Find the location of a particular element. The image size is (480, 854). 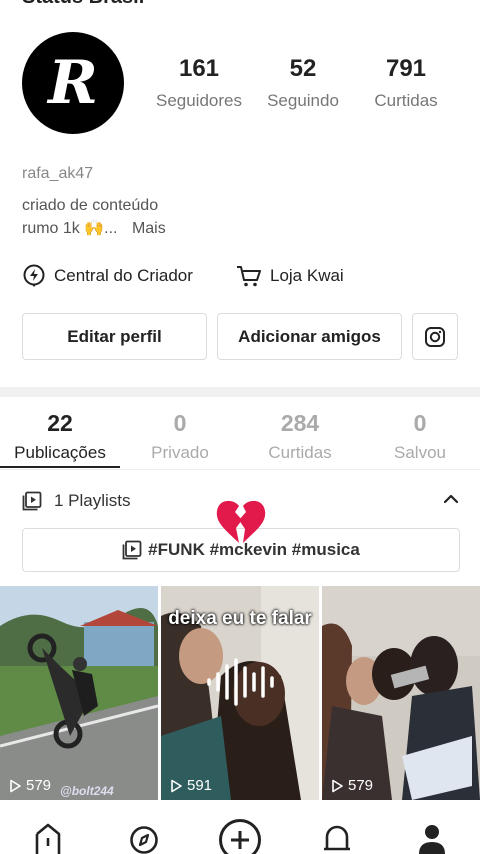

instagram-icon is located at coordinates (435, 336).